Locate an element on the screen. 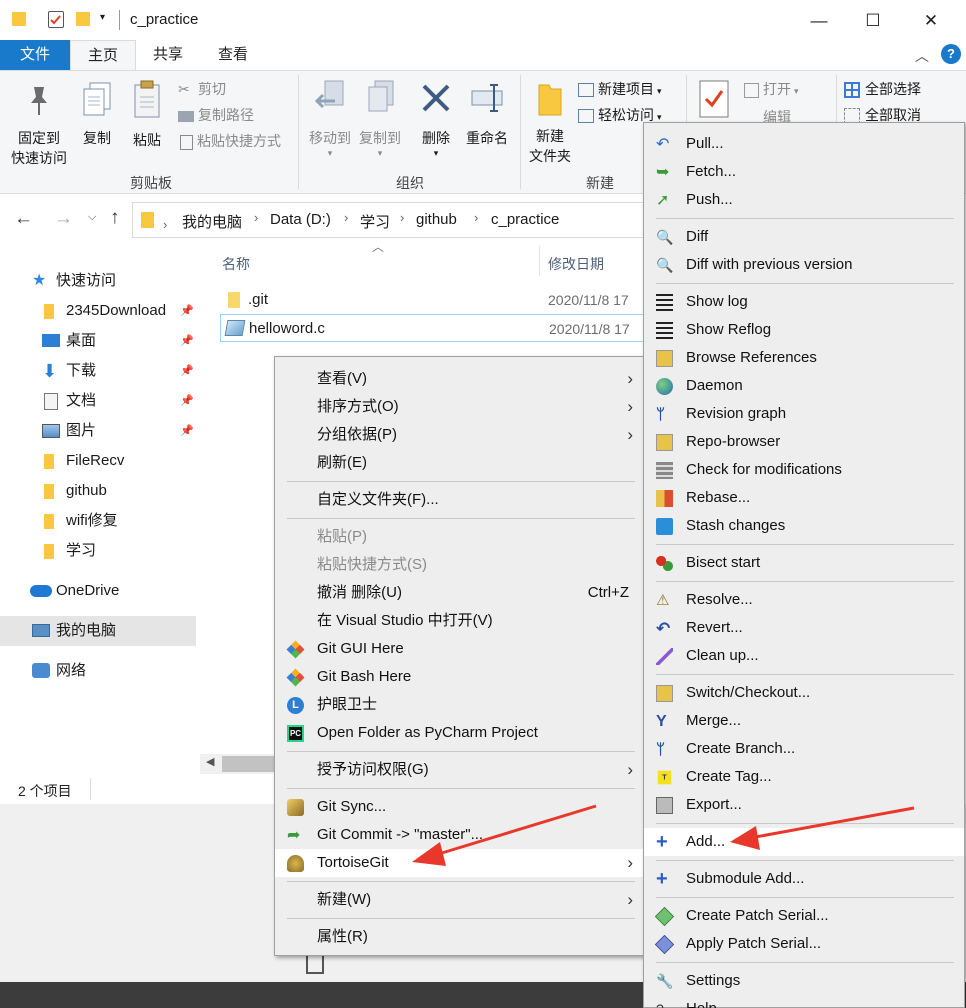 The image size is (966, 1008). arrow-to-tortoisegit is located at coordinates (504, 835).